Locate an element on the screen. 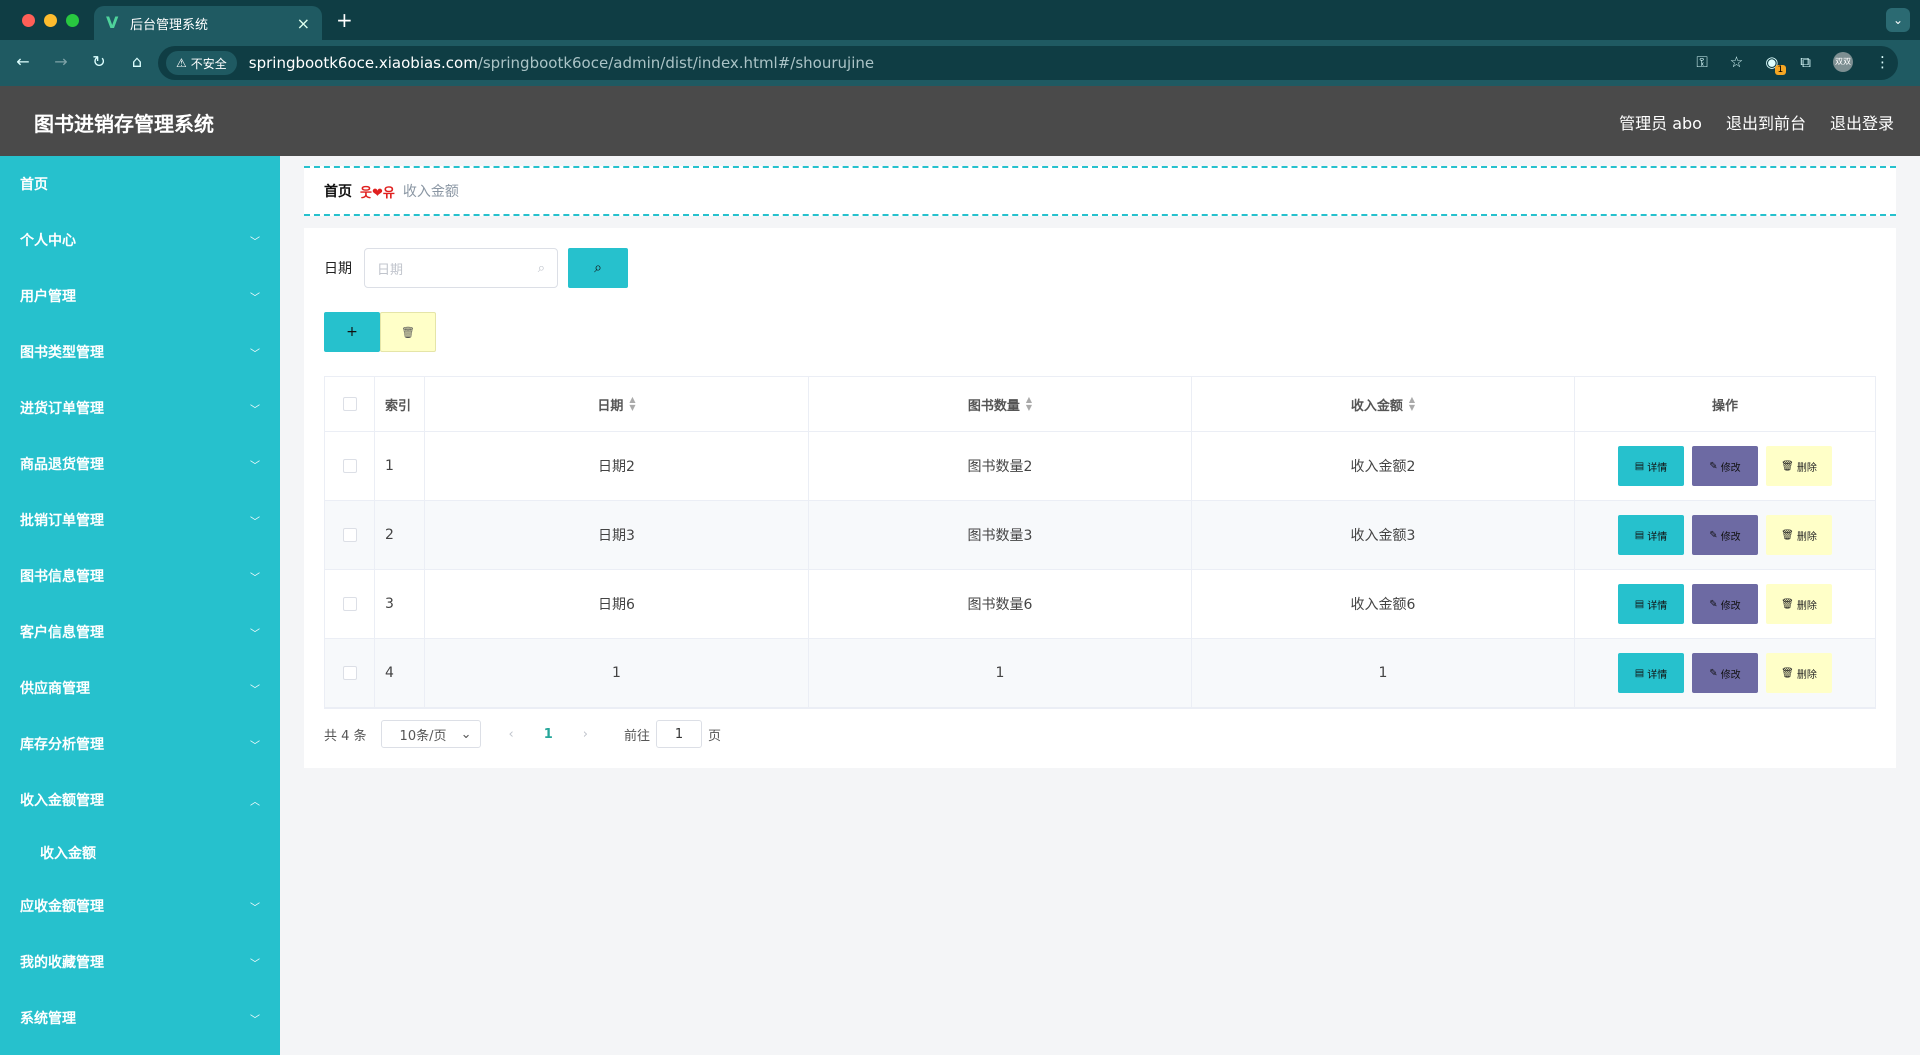  row-index: 2 is located at coordinates (400, 535).